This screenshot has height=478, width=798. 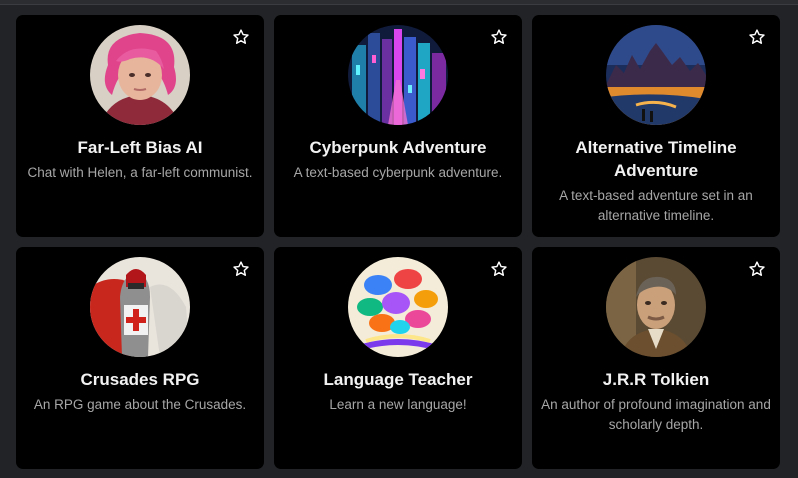 What do you see at coordinates (398, 379) in the screenshot?
I see `card-title: Language Teacher` at bounding box center [398, 379].